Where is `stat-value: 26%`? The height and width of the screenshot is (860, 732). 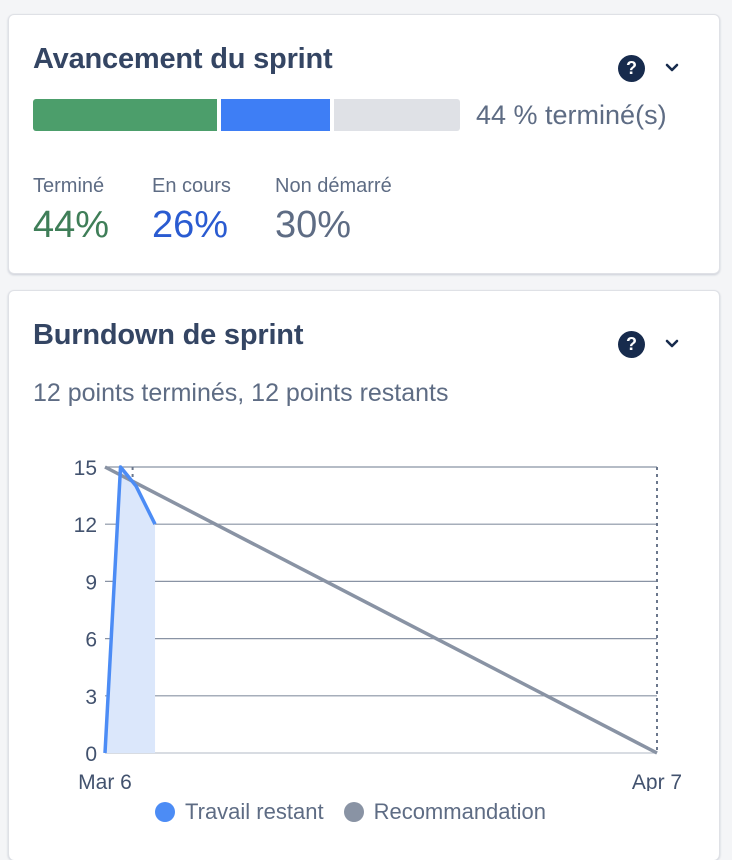
stat-value: 26% is located at coordinates (190, 225).